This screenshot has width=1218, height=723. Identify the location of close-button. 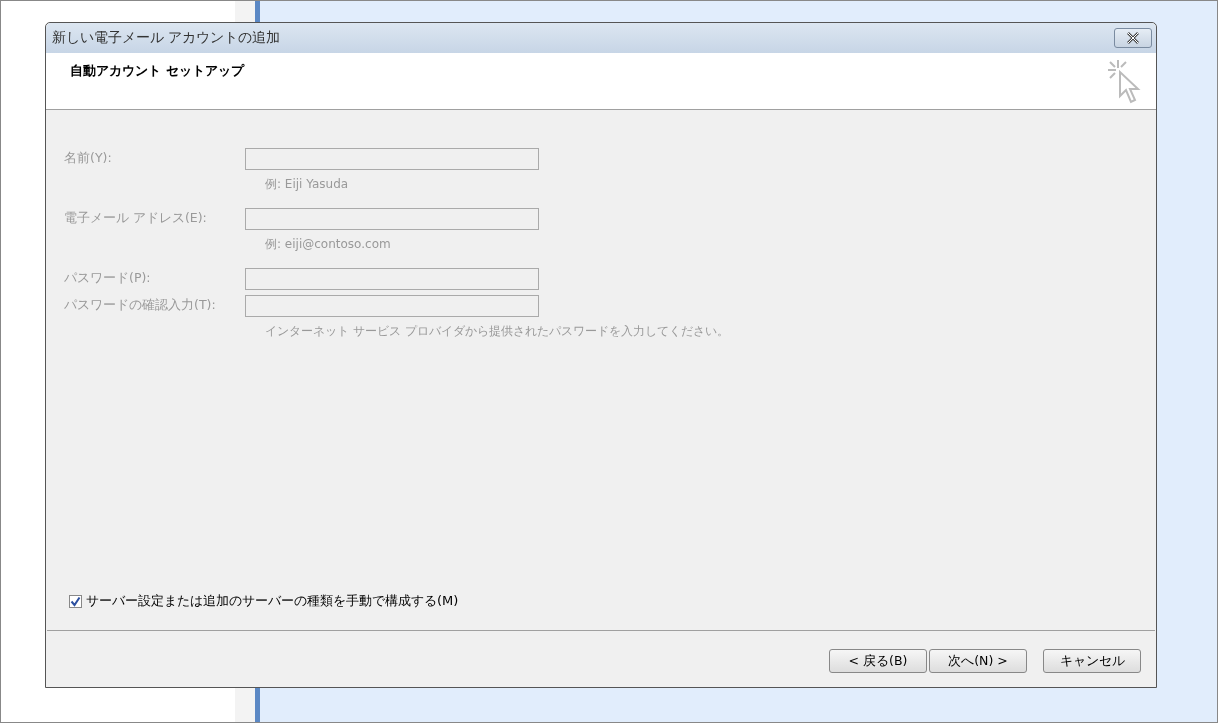
(1133, 38).